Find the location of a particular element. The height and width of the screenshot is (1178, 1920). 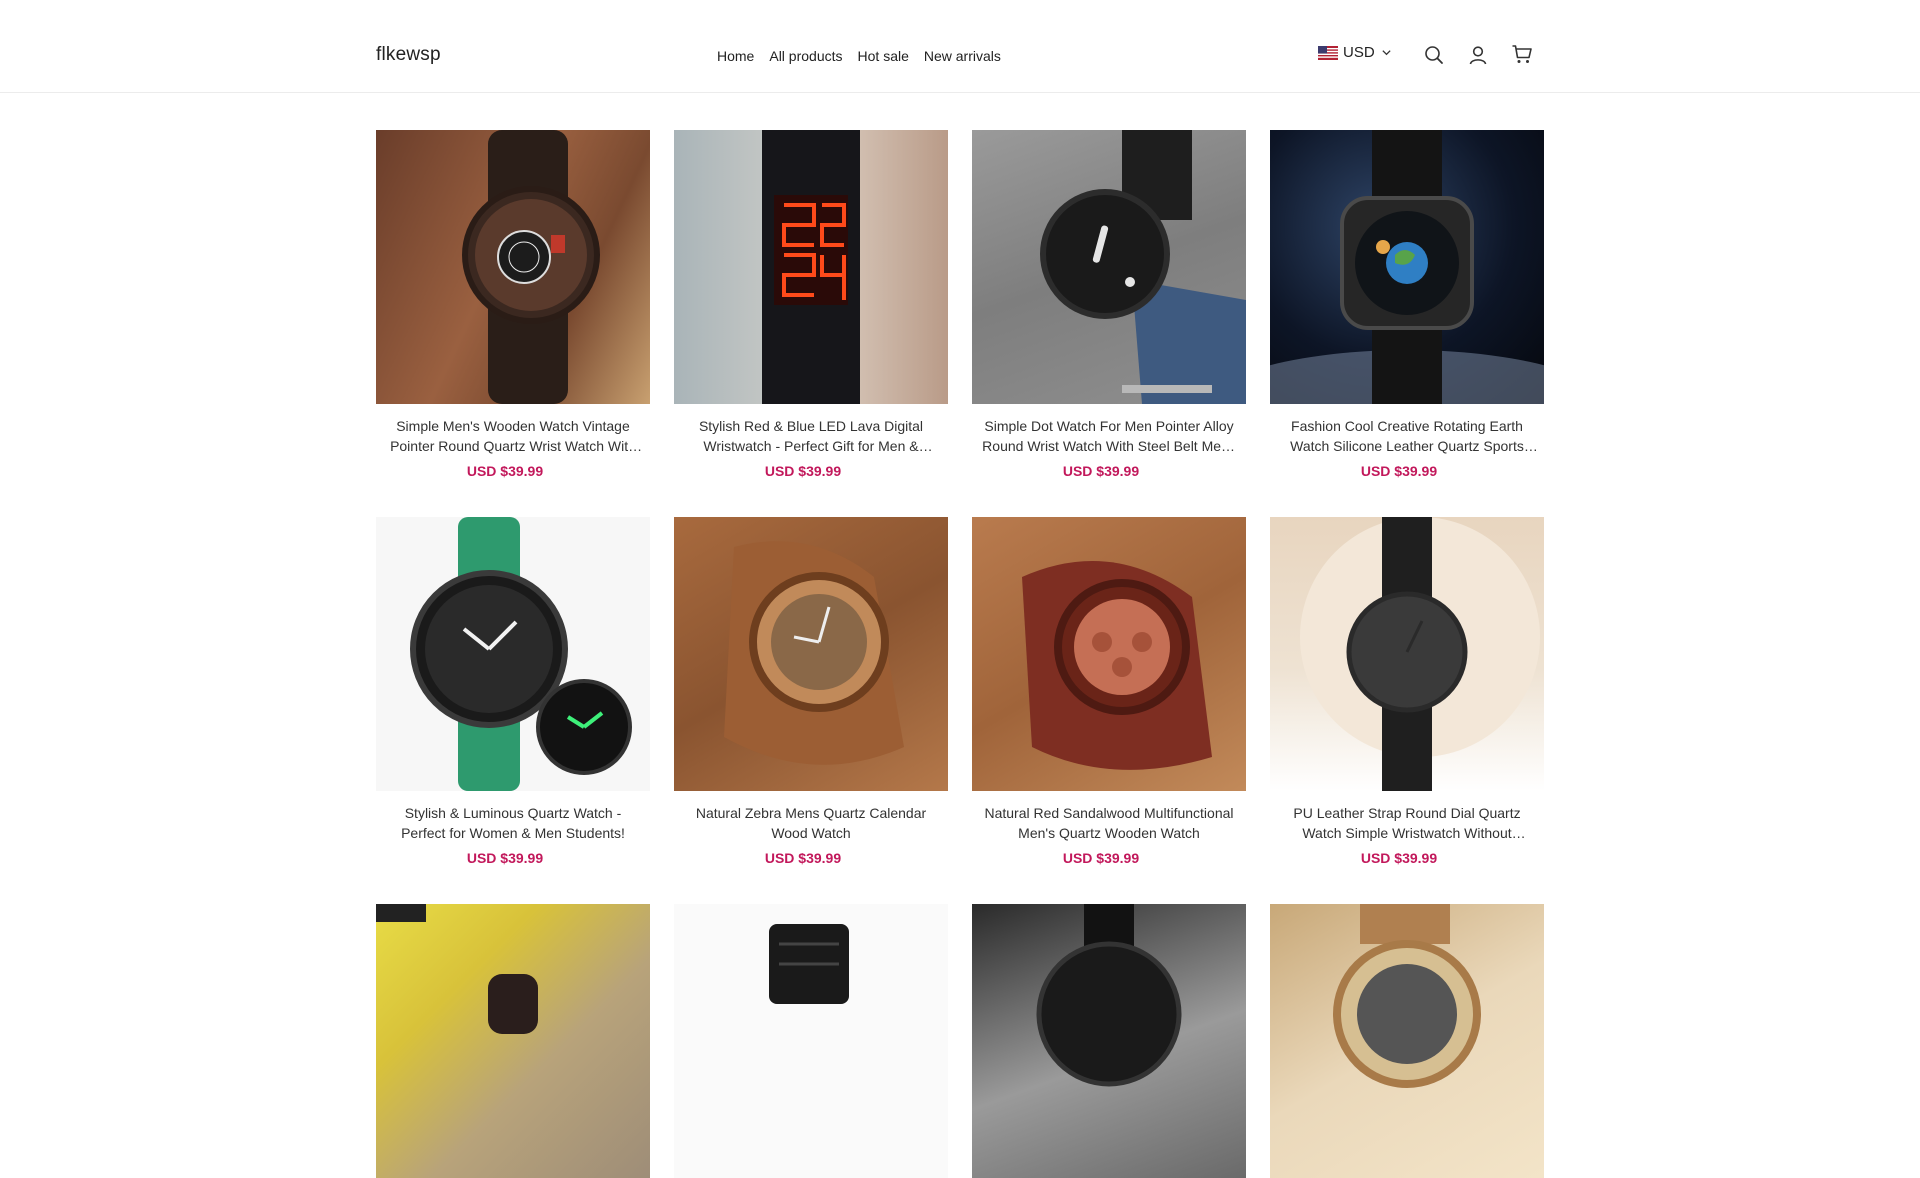

user-icon is located at coordinates (1478, 55).